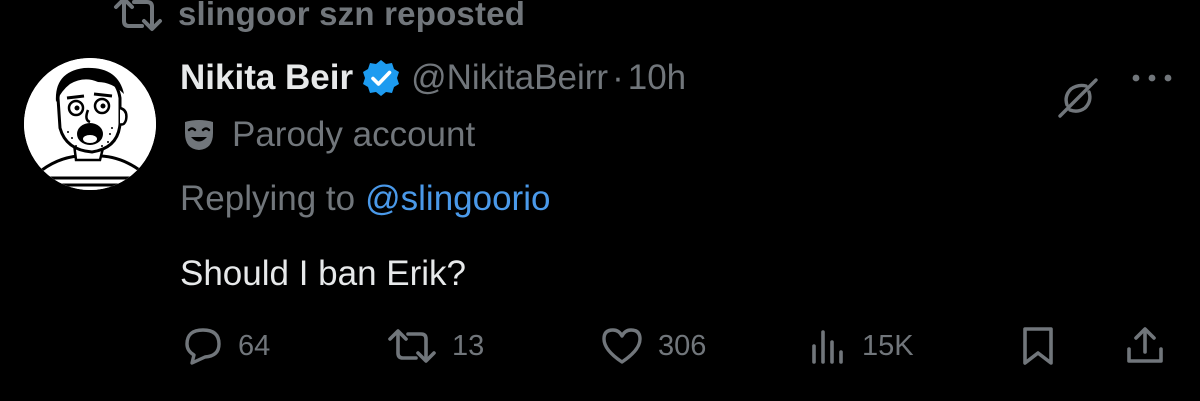 Image resolution: width=1200 pixels, height=401 pixels. I want to click on views-bar-chart-icon, so click(827, 347).